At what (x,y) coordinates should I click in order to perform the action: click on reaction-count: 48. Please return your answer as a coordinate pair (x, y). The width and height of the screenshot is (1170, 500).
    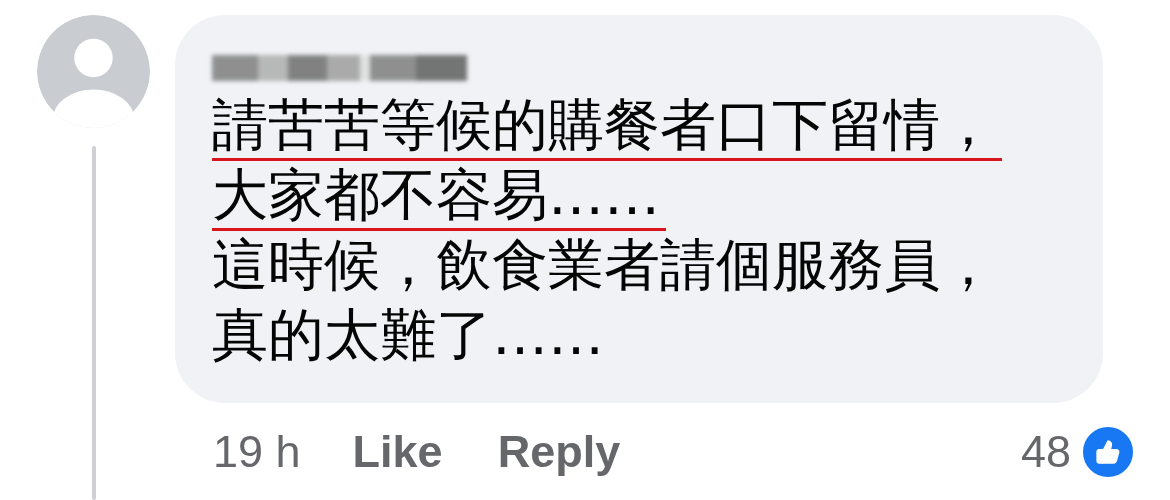
    Looking at the image, I should click on (1045, 452).